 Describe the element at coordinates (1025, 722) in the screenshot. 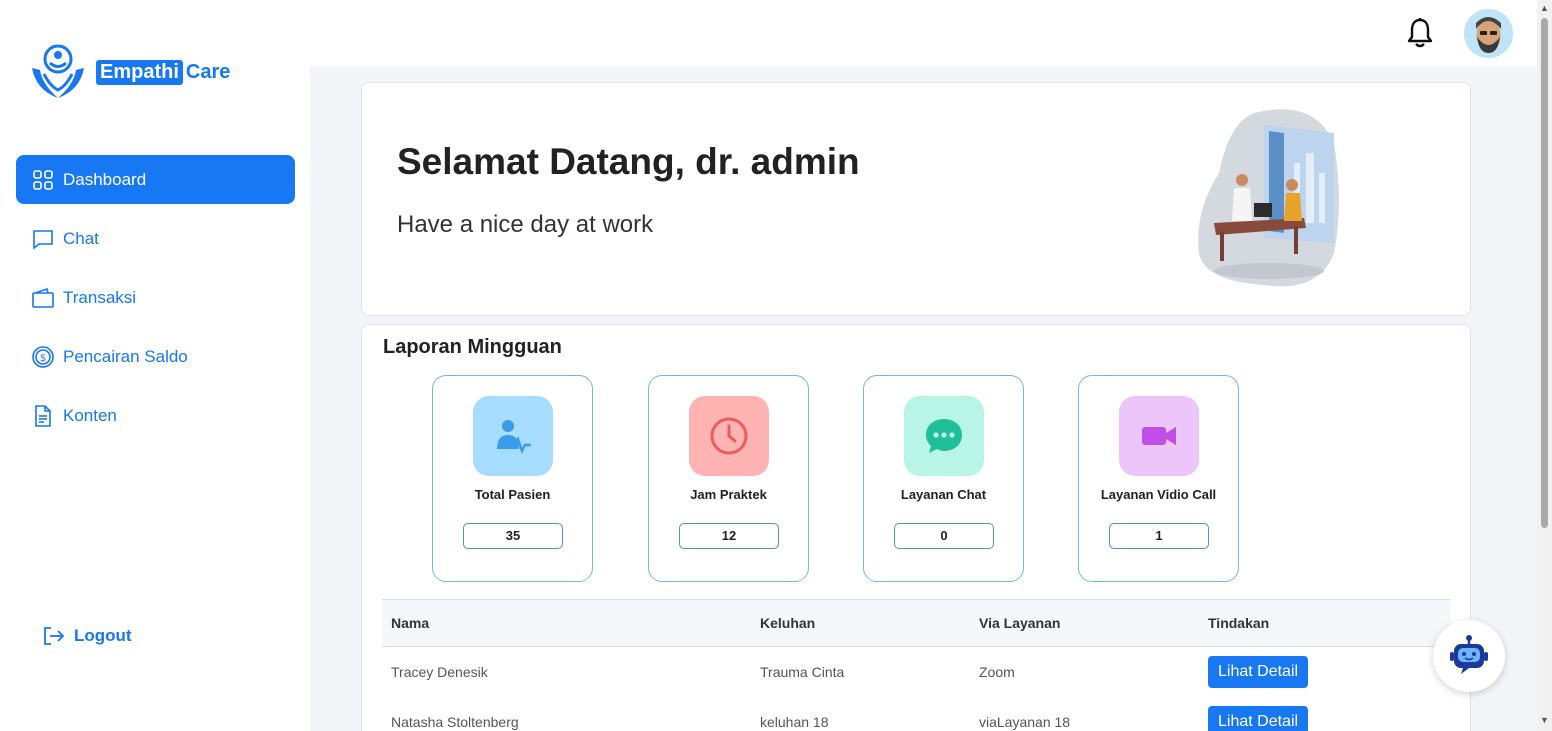

I see `cell-via-layanan: viaLayanan 18` at that location.